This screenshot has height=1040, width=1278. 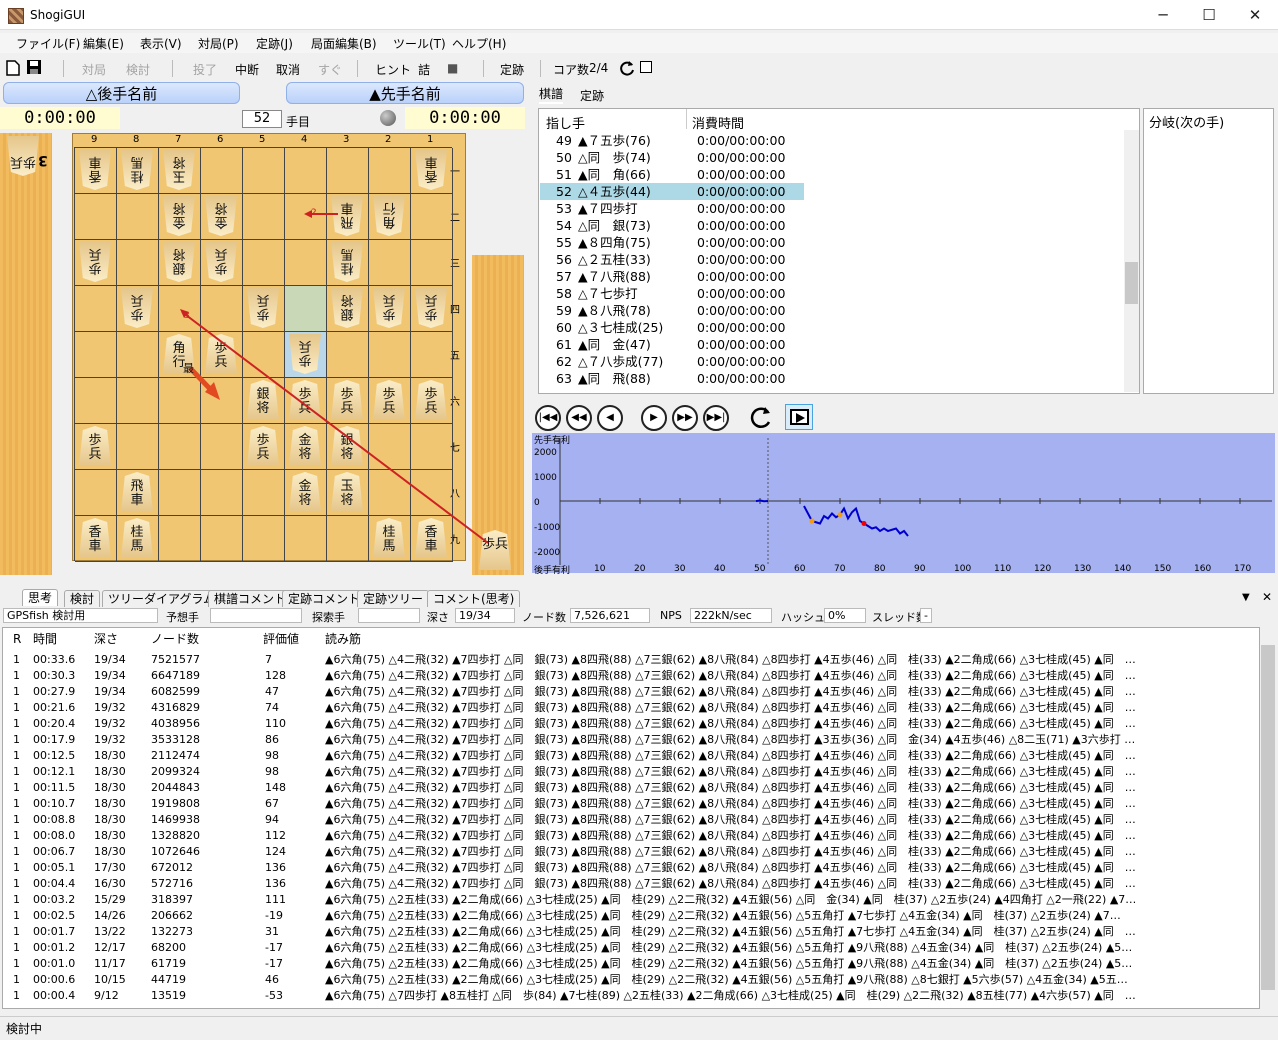 I want to click on shogi-piece: 桂馬, so click(x=389, y=538).